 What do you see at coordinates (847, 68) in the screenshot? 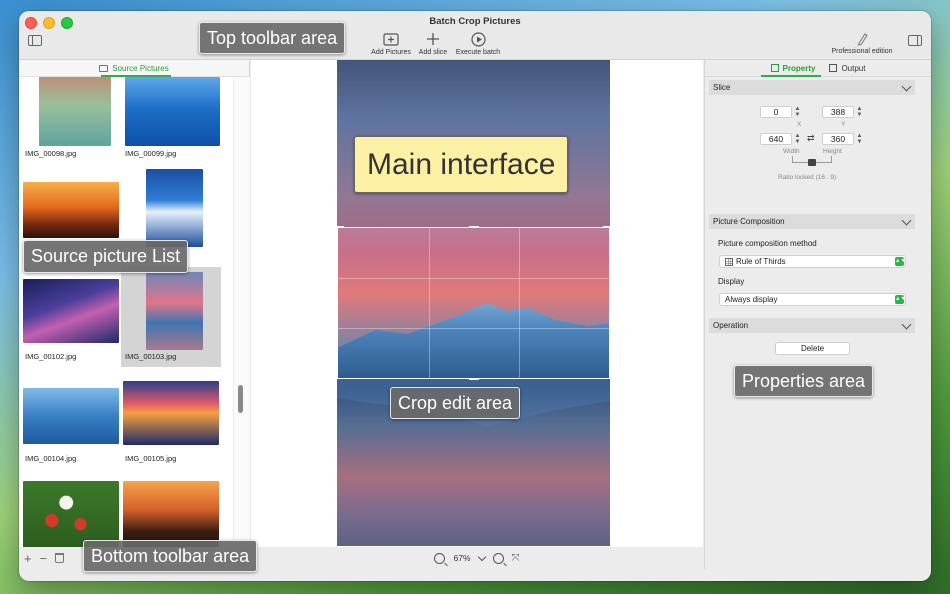
I see `tab-output: Output` at bounding box center [847, 68].